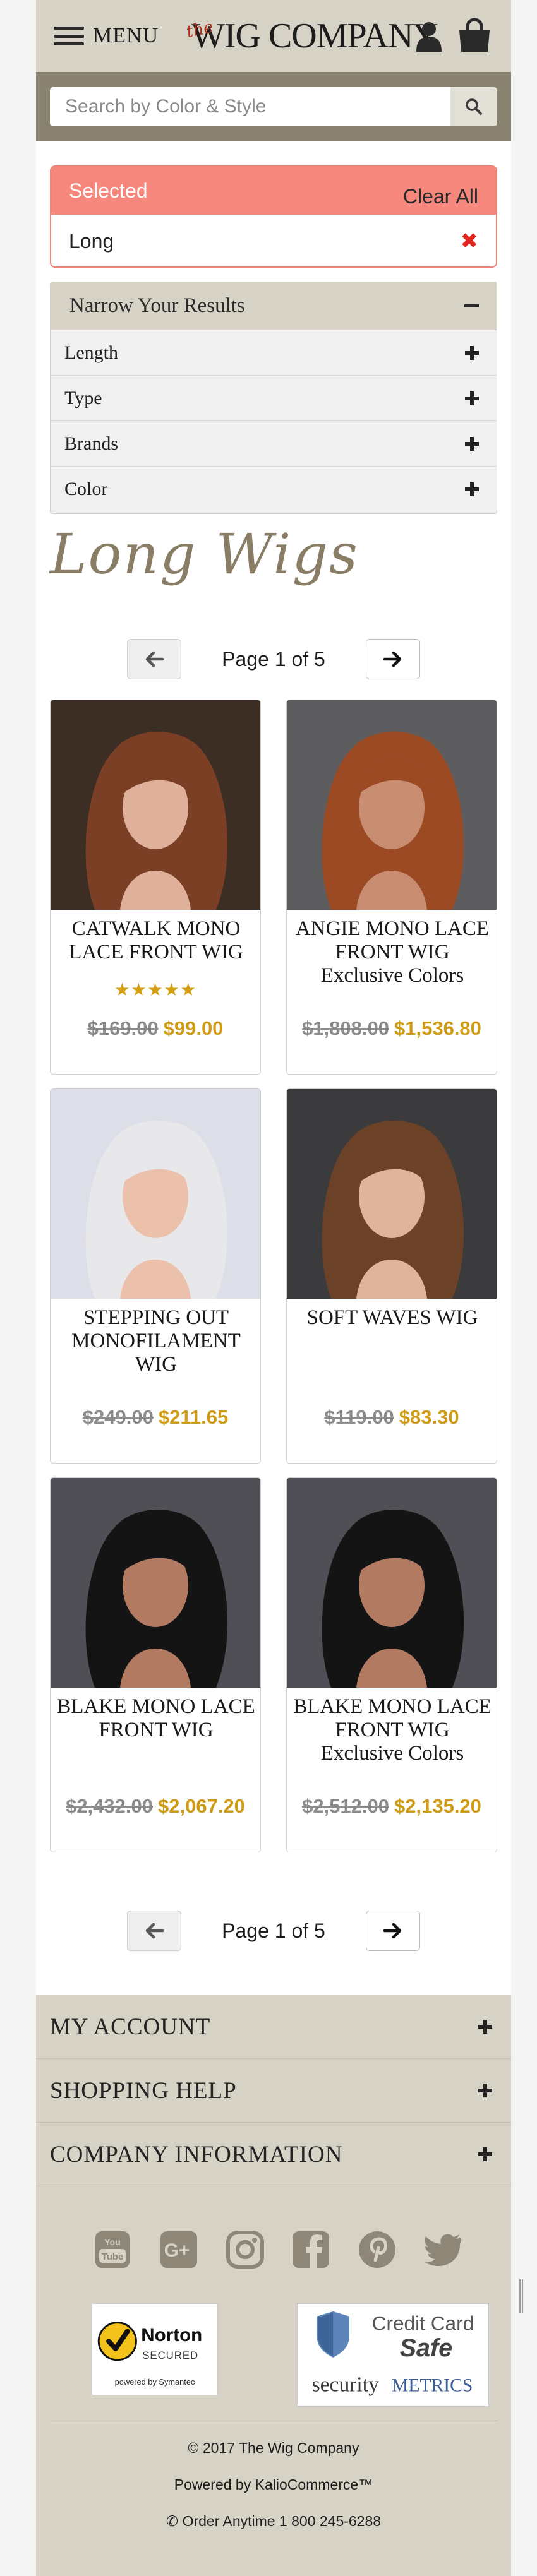 This screenshot has height=2576, width=537. I want to click on product-name: CATWALK MONO LACE FRONT WIG, so click(156, 940).